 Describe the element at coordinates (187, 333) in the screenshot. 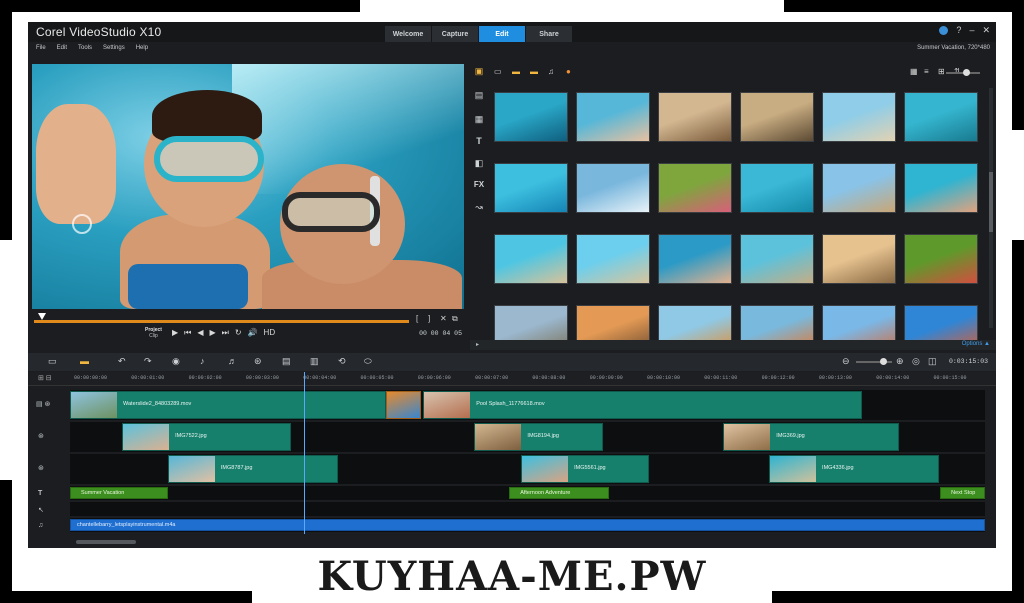

I see `home-icon: ⏮` at that location.